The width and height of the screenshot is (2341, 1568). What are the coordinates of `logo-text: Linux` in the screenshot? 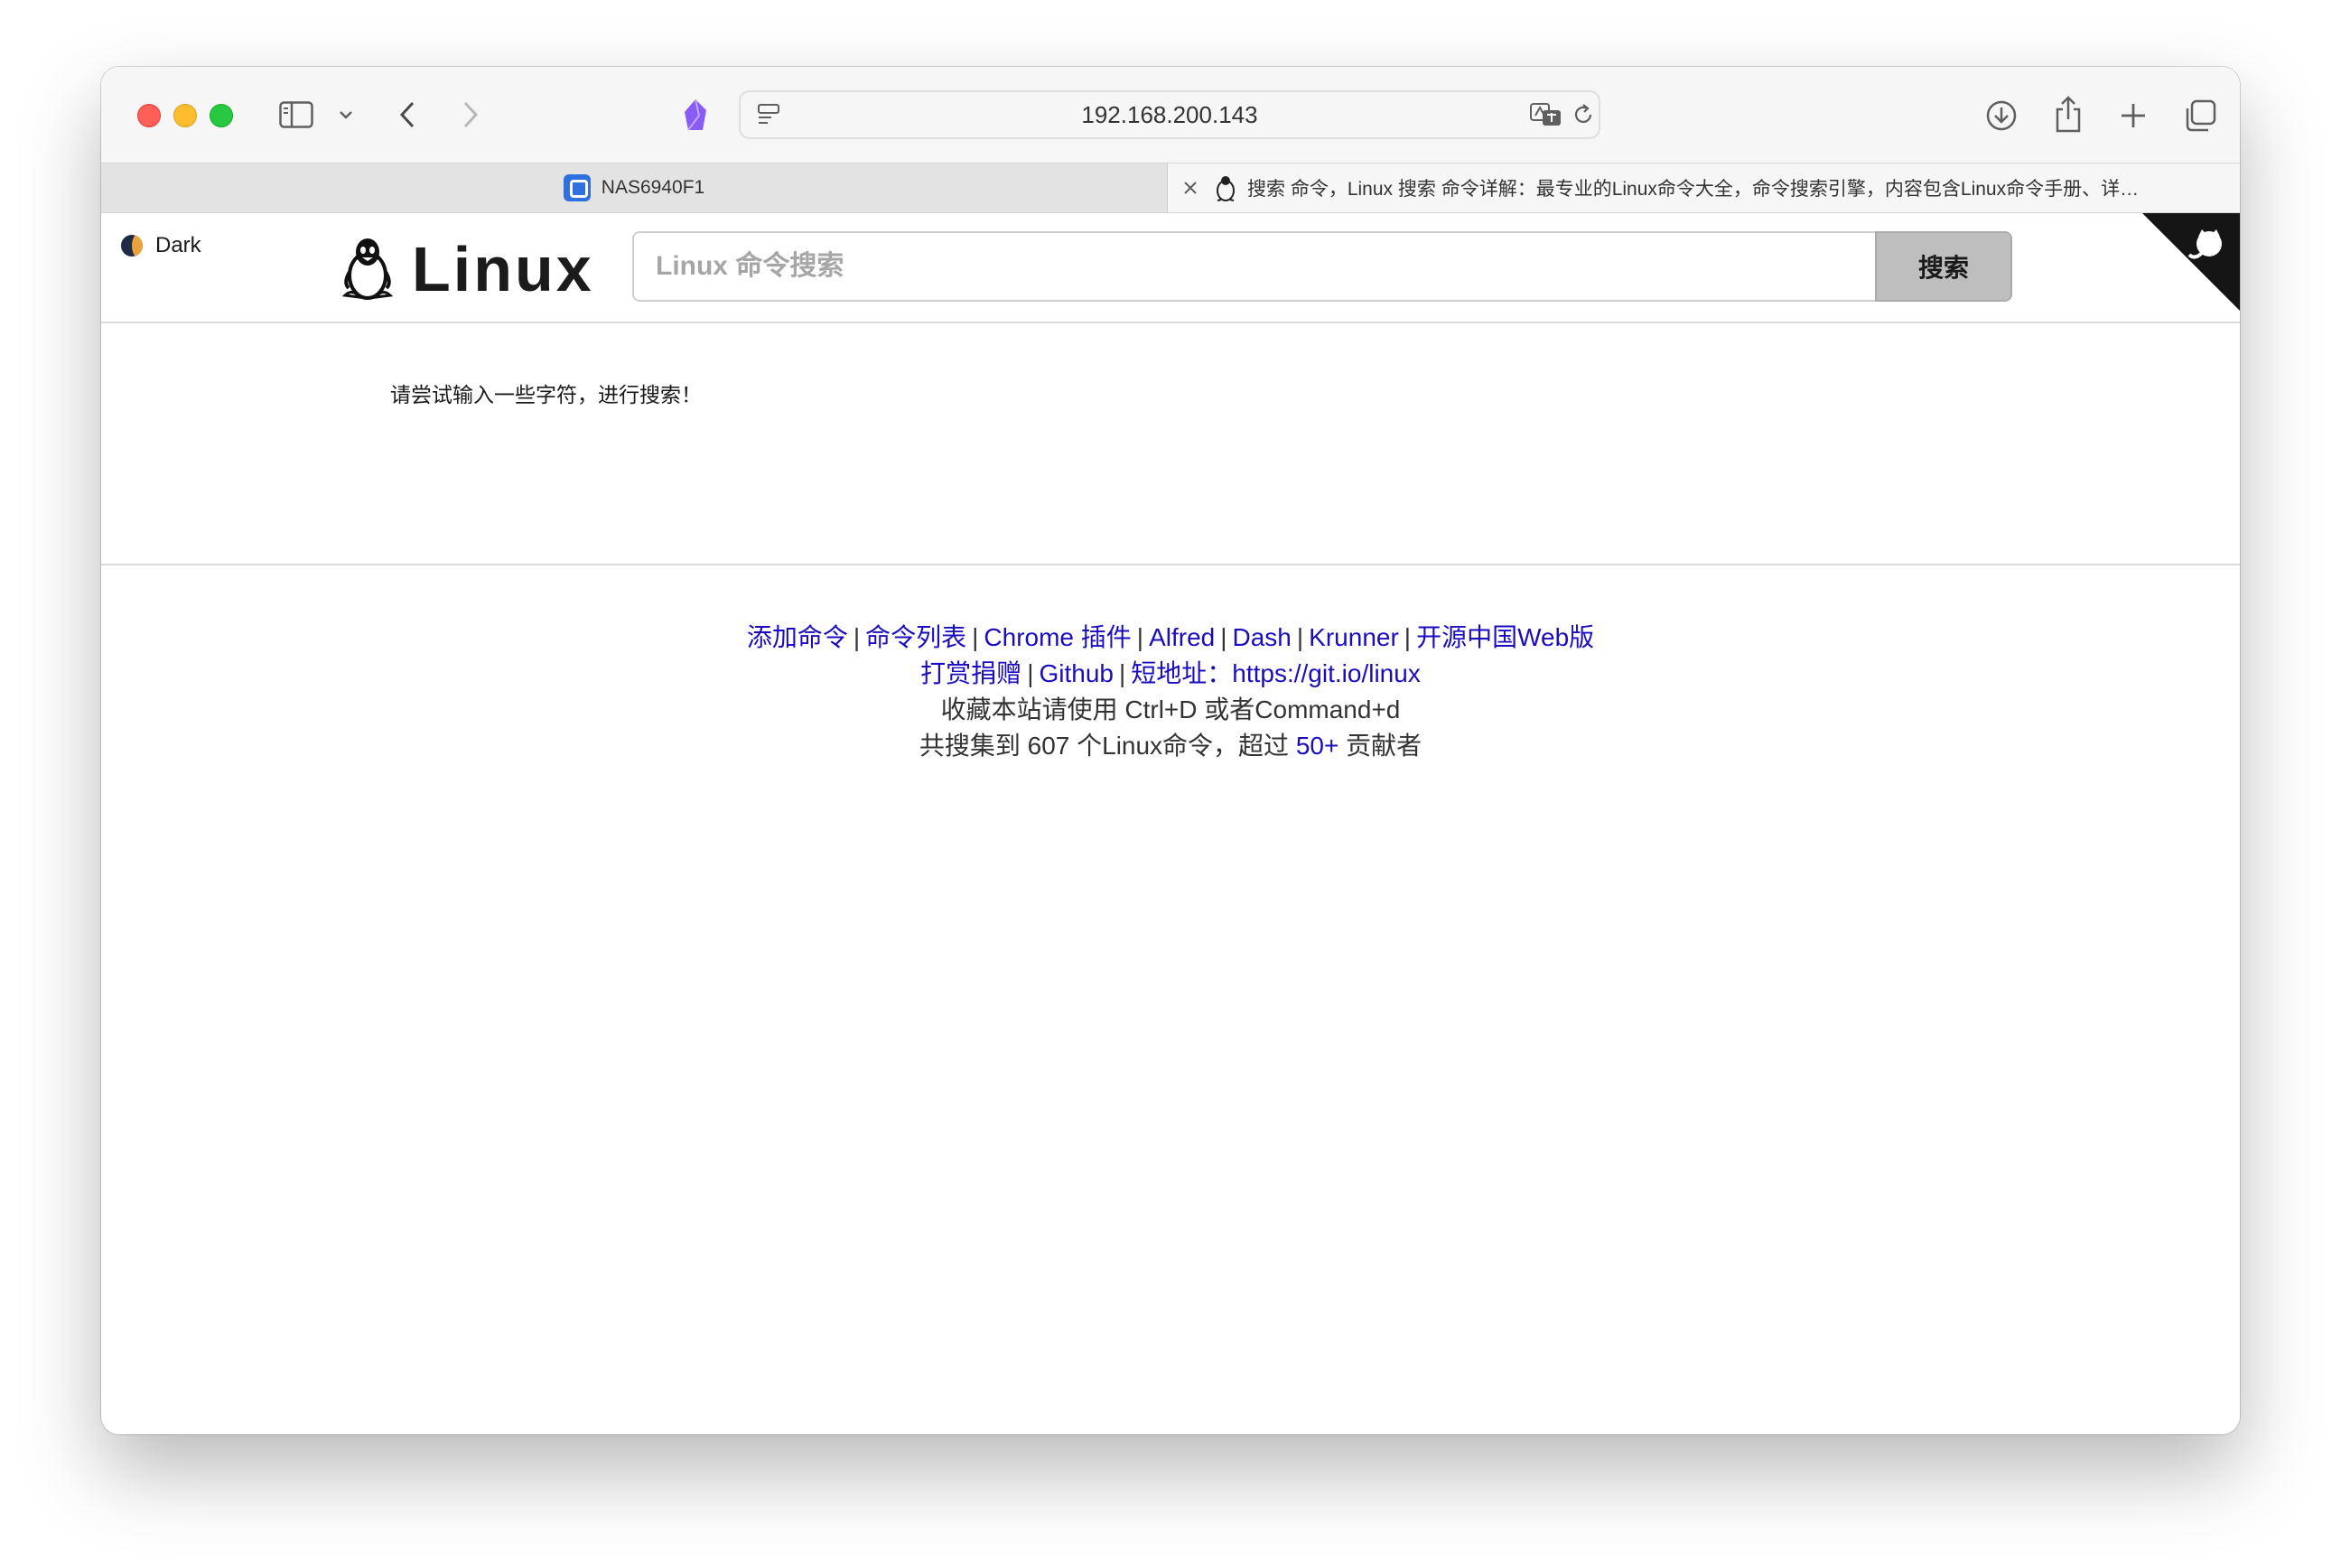 It's located at (503, 269).